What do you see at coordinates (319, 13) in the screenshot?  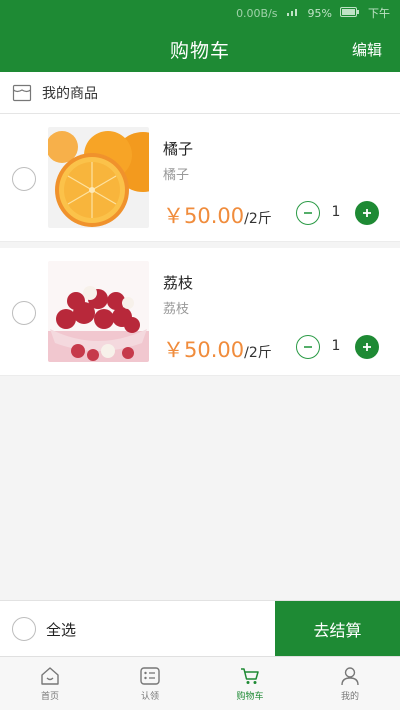 I see `battery-level: 95%` at bounding box center [319, 13].